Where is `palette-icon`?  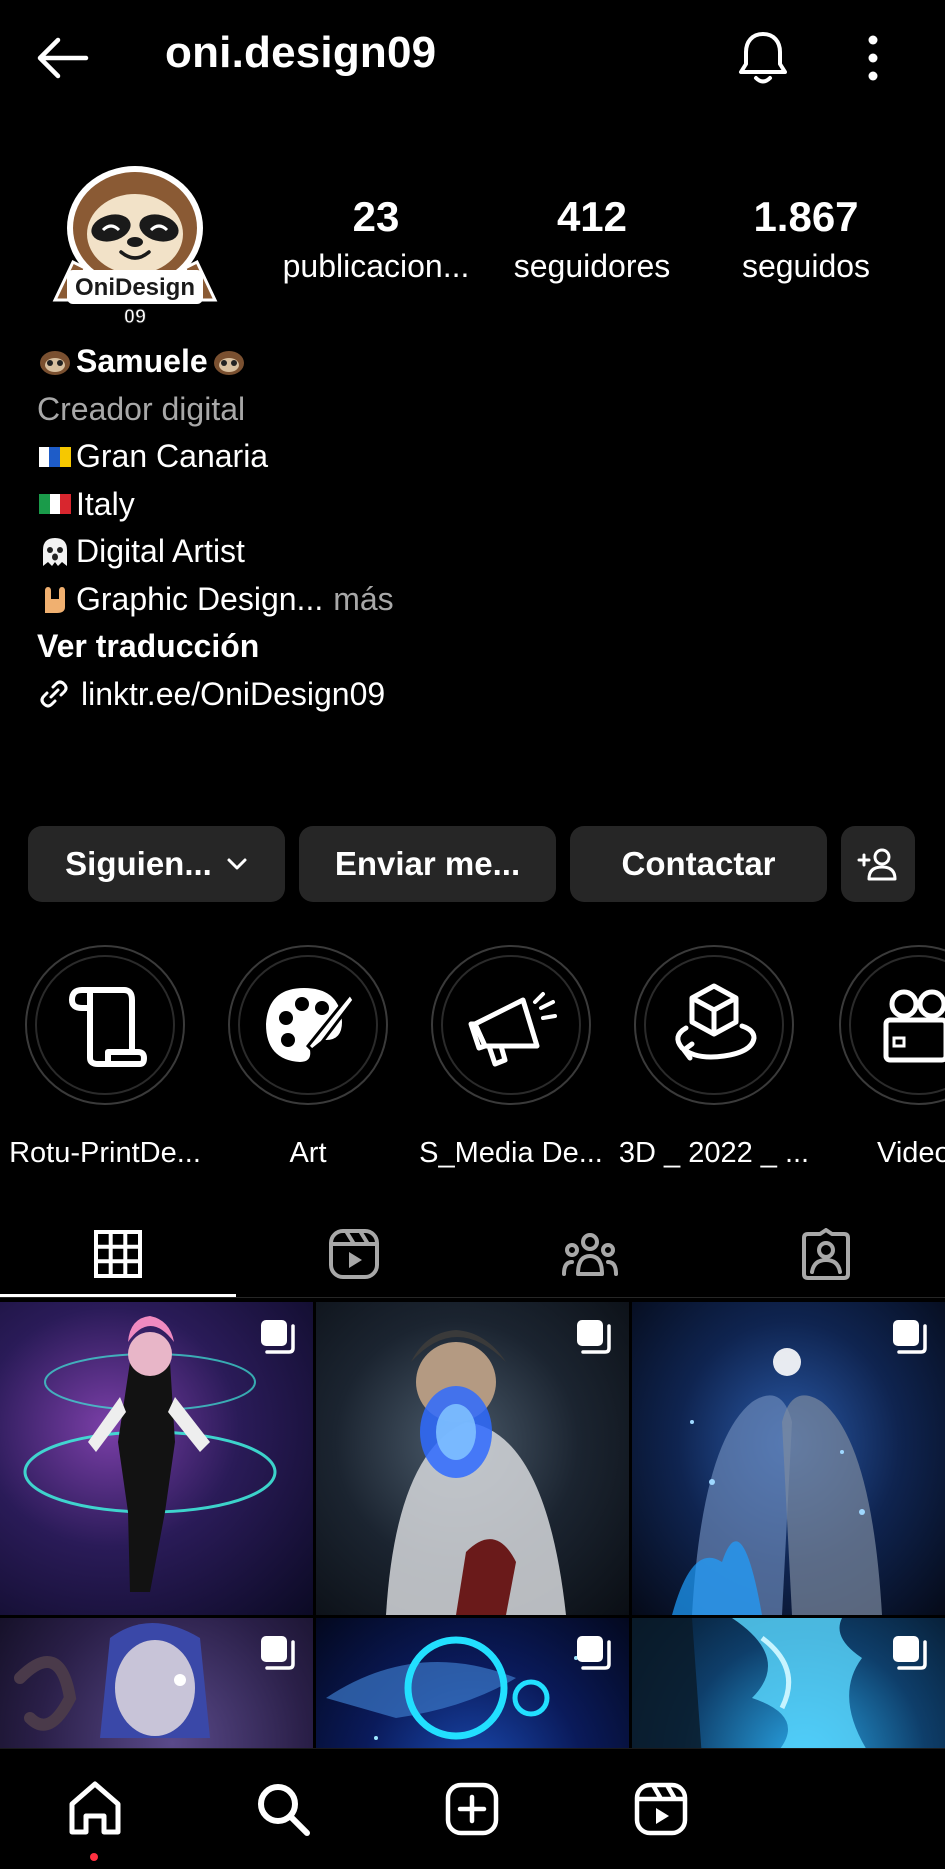 palette-icon is located at coordinates (311, 1025).